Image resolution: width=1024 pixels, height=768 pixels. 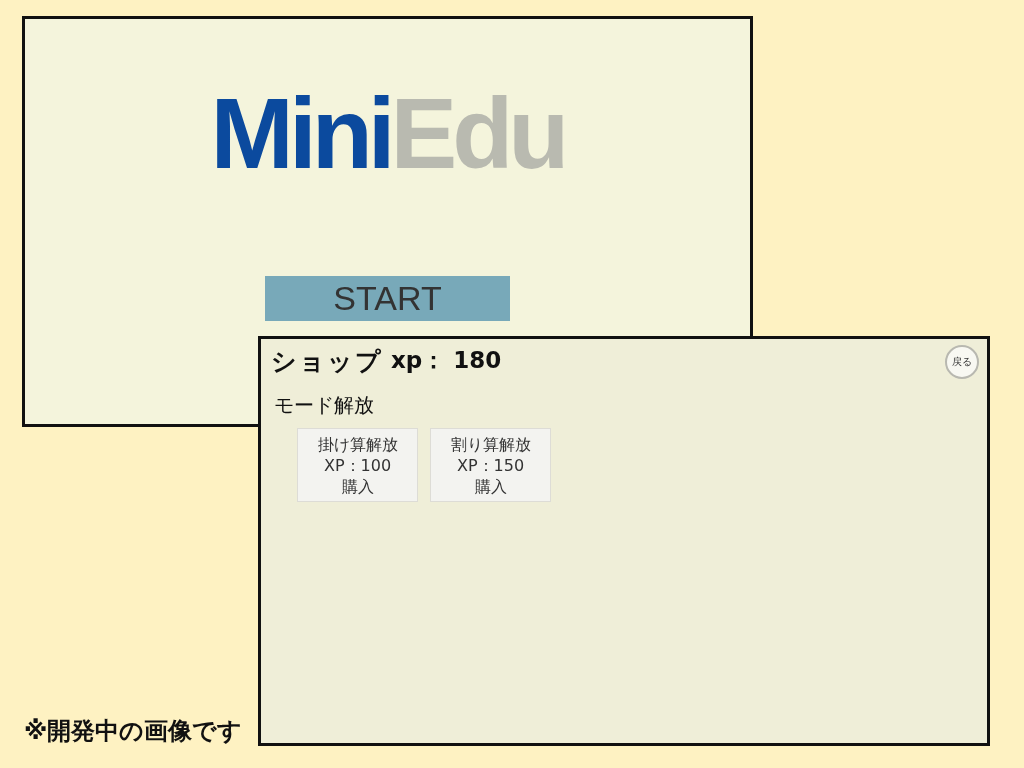 What do you see at coordinates (962, 362) in the screenshot?
I see `back-button: 戻る` at bounding box center [962, 362].